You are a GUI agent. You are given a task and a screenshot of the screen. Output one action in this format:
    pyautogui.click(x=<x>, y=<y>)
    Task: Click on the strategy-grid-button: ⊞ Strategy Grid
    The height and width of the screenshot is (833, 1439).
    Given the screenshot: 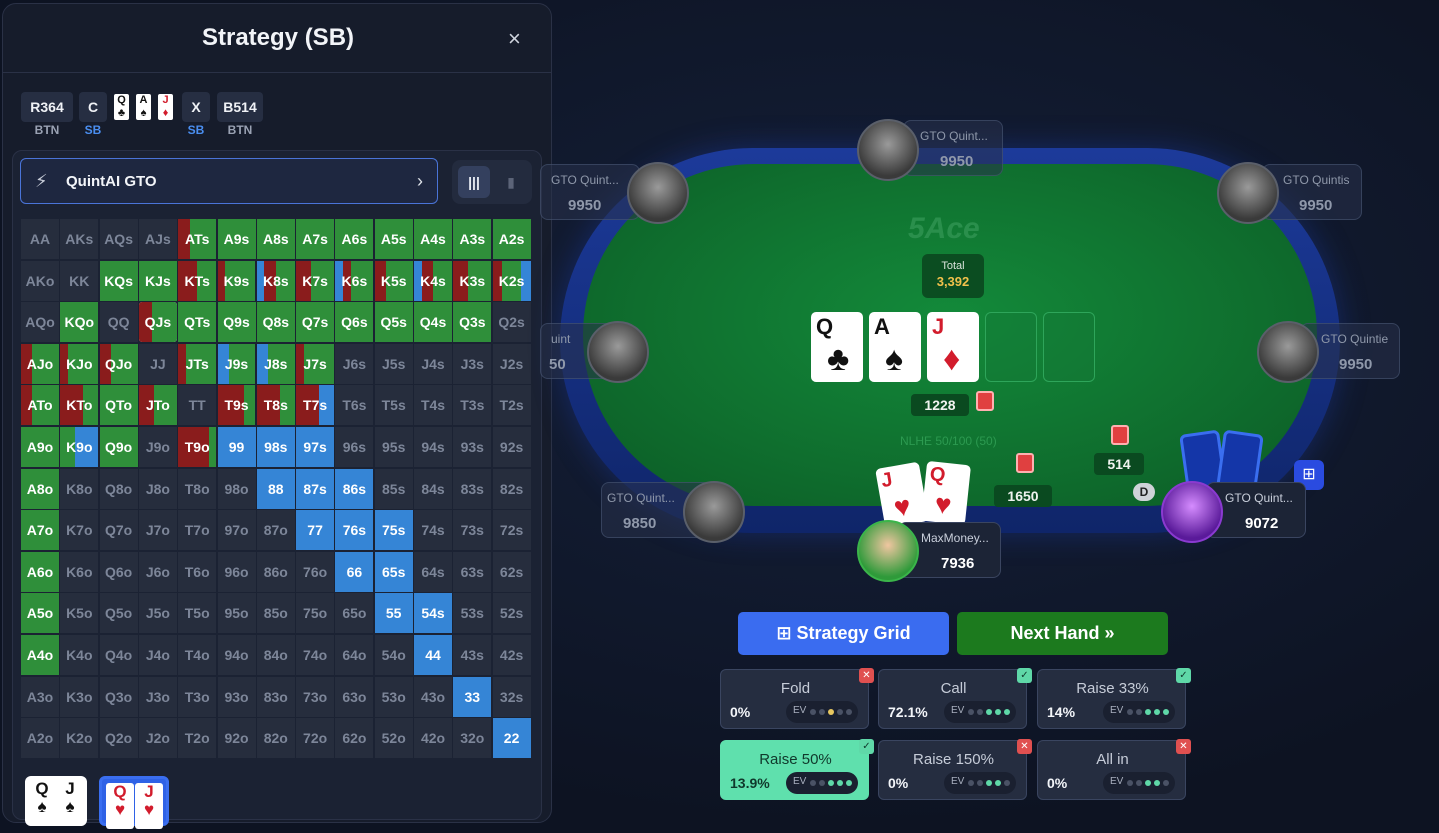 What is the action you would take?
    pyautogui.click(x=843, y=633)
    